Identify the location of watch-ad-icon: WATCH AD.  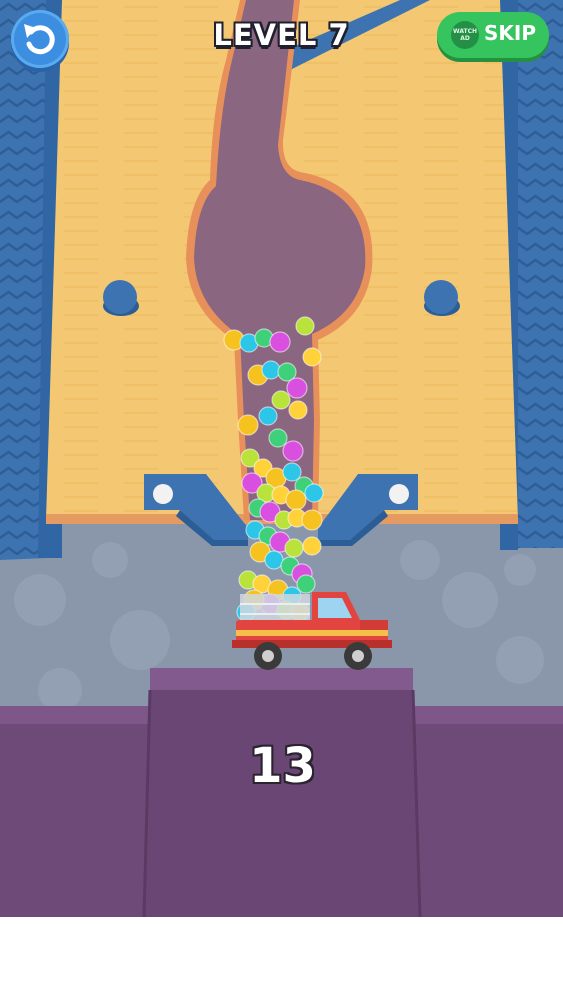
(465, 35).